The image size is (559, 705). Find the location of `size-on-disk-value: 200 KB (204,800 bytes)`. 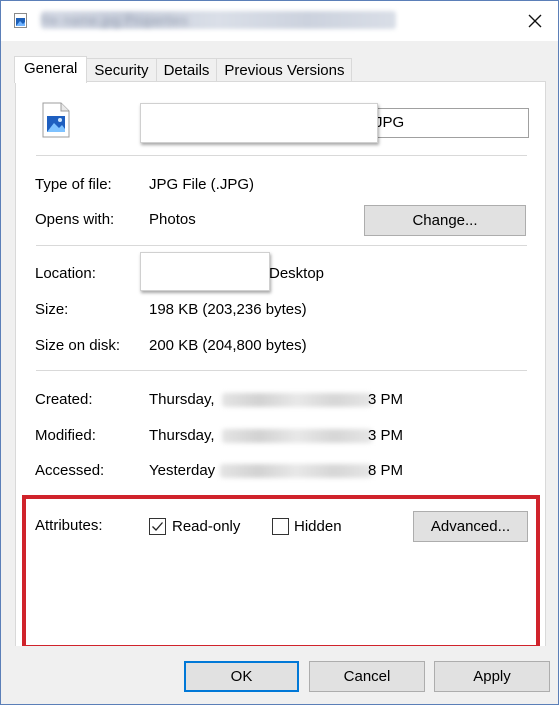

size-on-disk-value: 200 KB (204,800 bytes) is located at coordinates (228, 345).